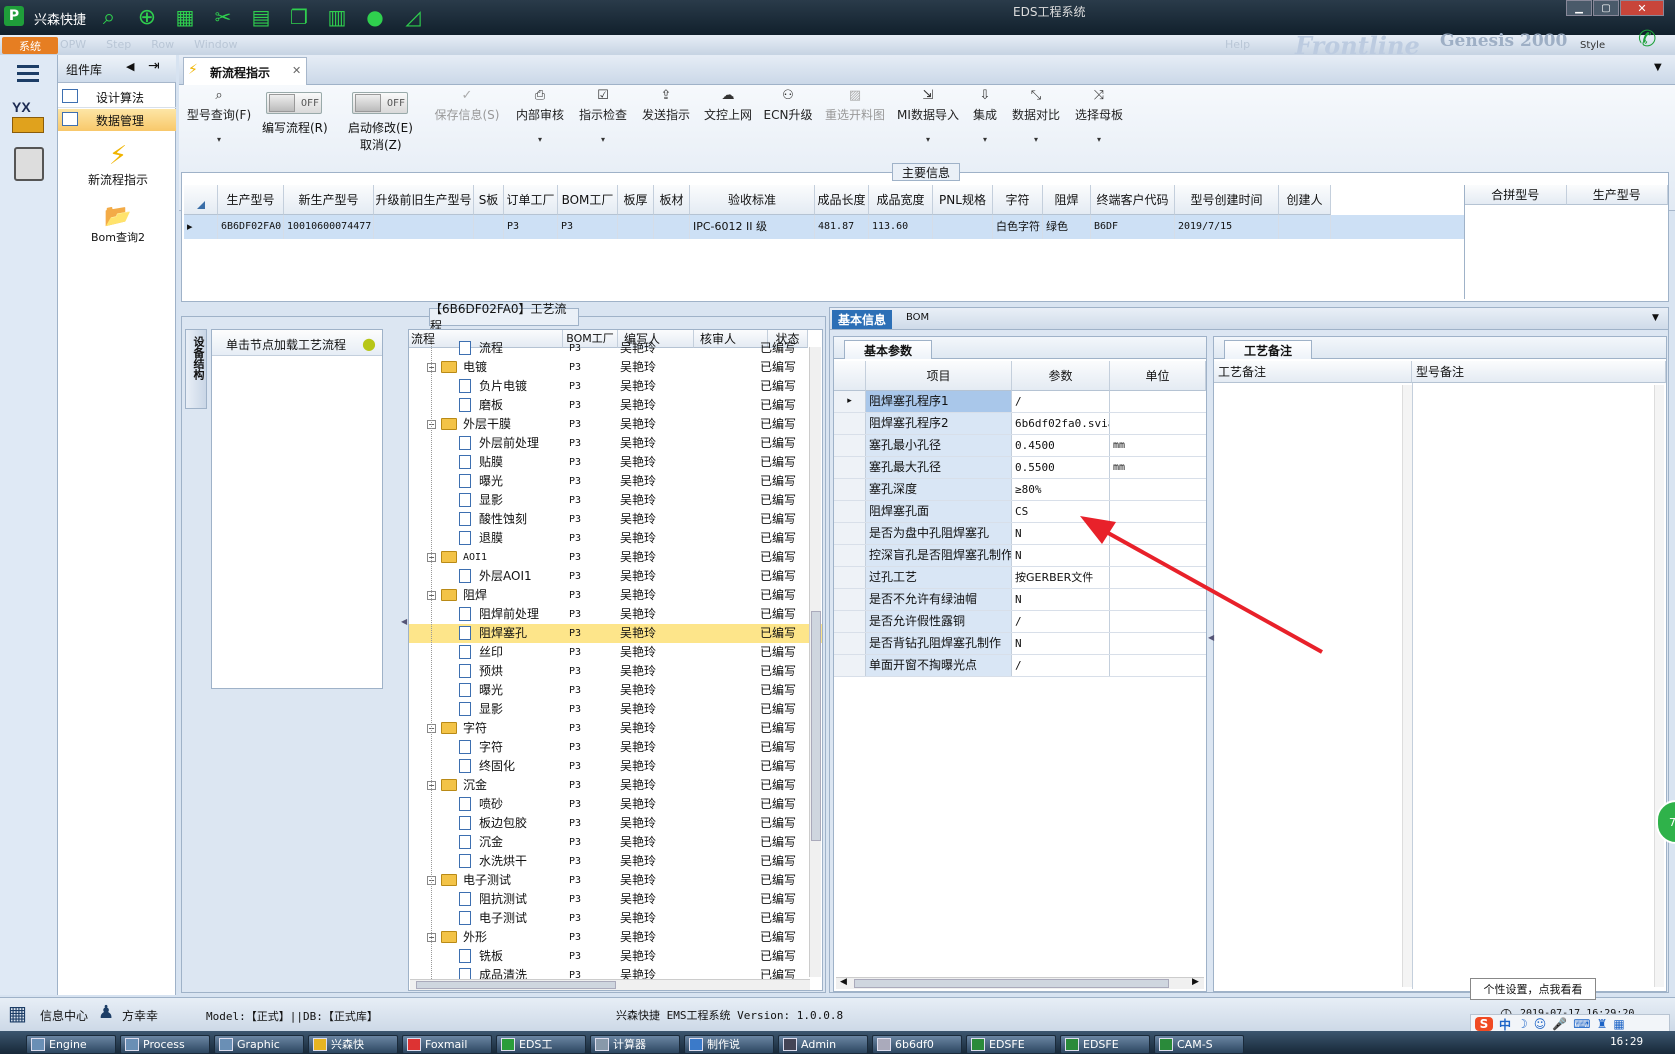 The height and width of the screenshot is (1054, 1675). I want to click on maximize-icon: ▢, so click(1606, 8).